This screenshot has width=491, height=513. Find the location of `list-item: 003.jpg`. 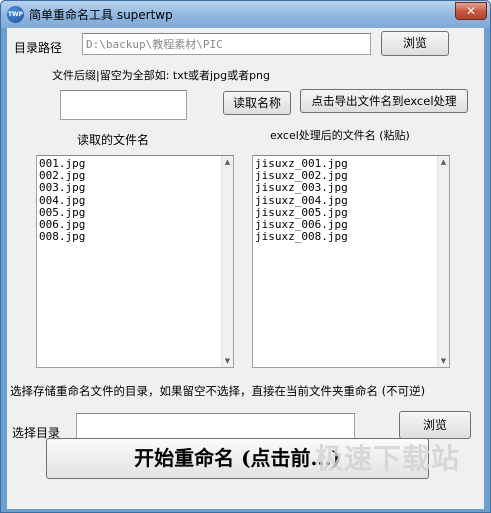

list-item: 003.jpg is located at coordinates (62, 188).